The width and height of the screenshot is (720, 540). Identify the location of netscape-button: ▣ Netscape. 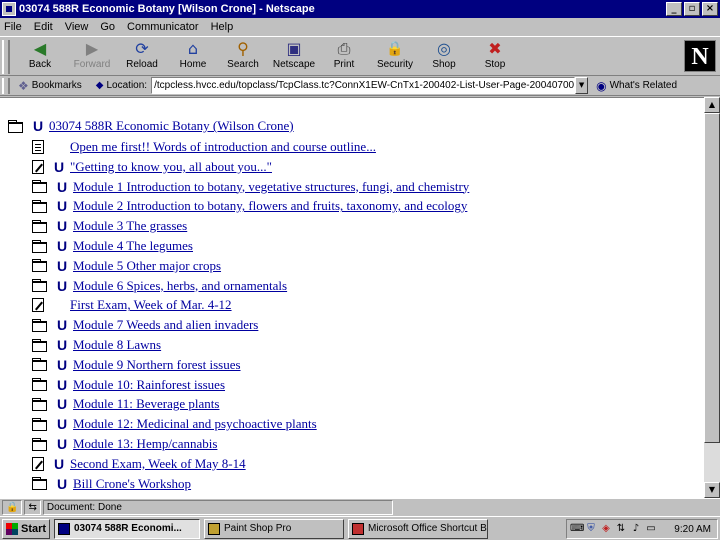
(294, 57).